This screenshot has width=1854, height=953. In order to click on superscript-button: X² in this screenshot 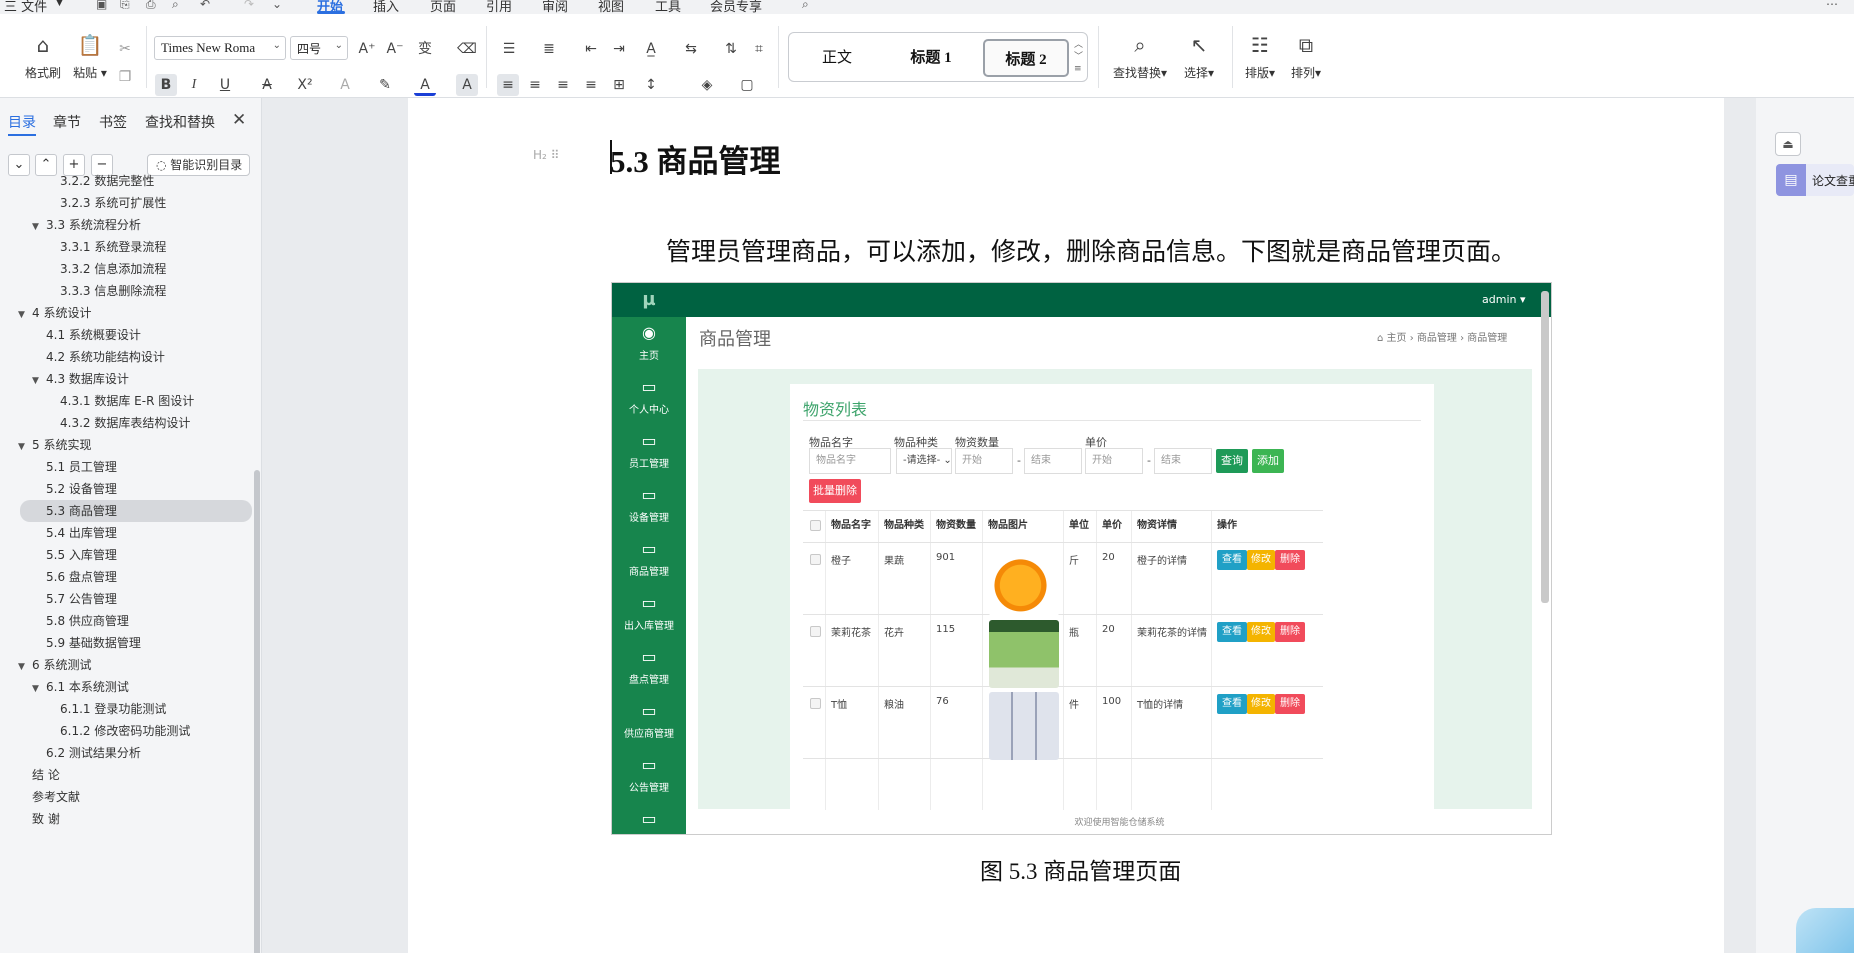, I will do `click(305, 85)`.